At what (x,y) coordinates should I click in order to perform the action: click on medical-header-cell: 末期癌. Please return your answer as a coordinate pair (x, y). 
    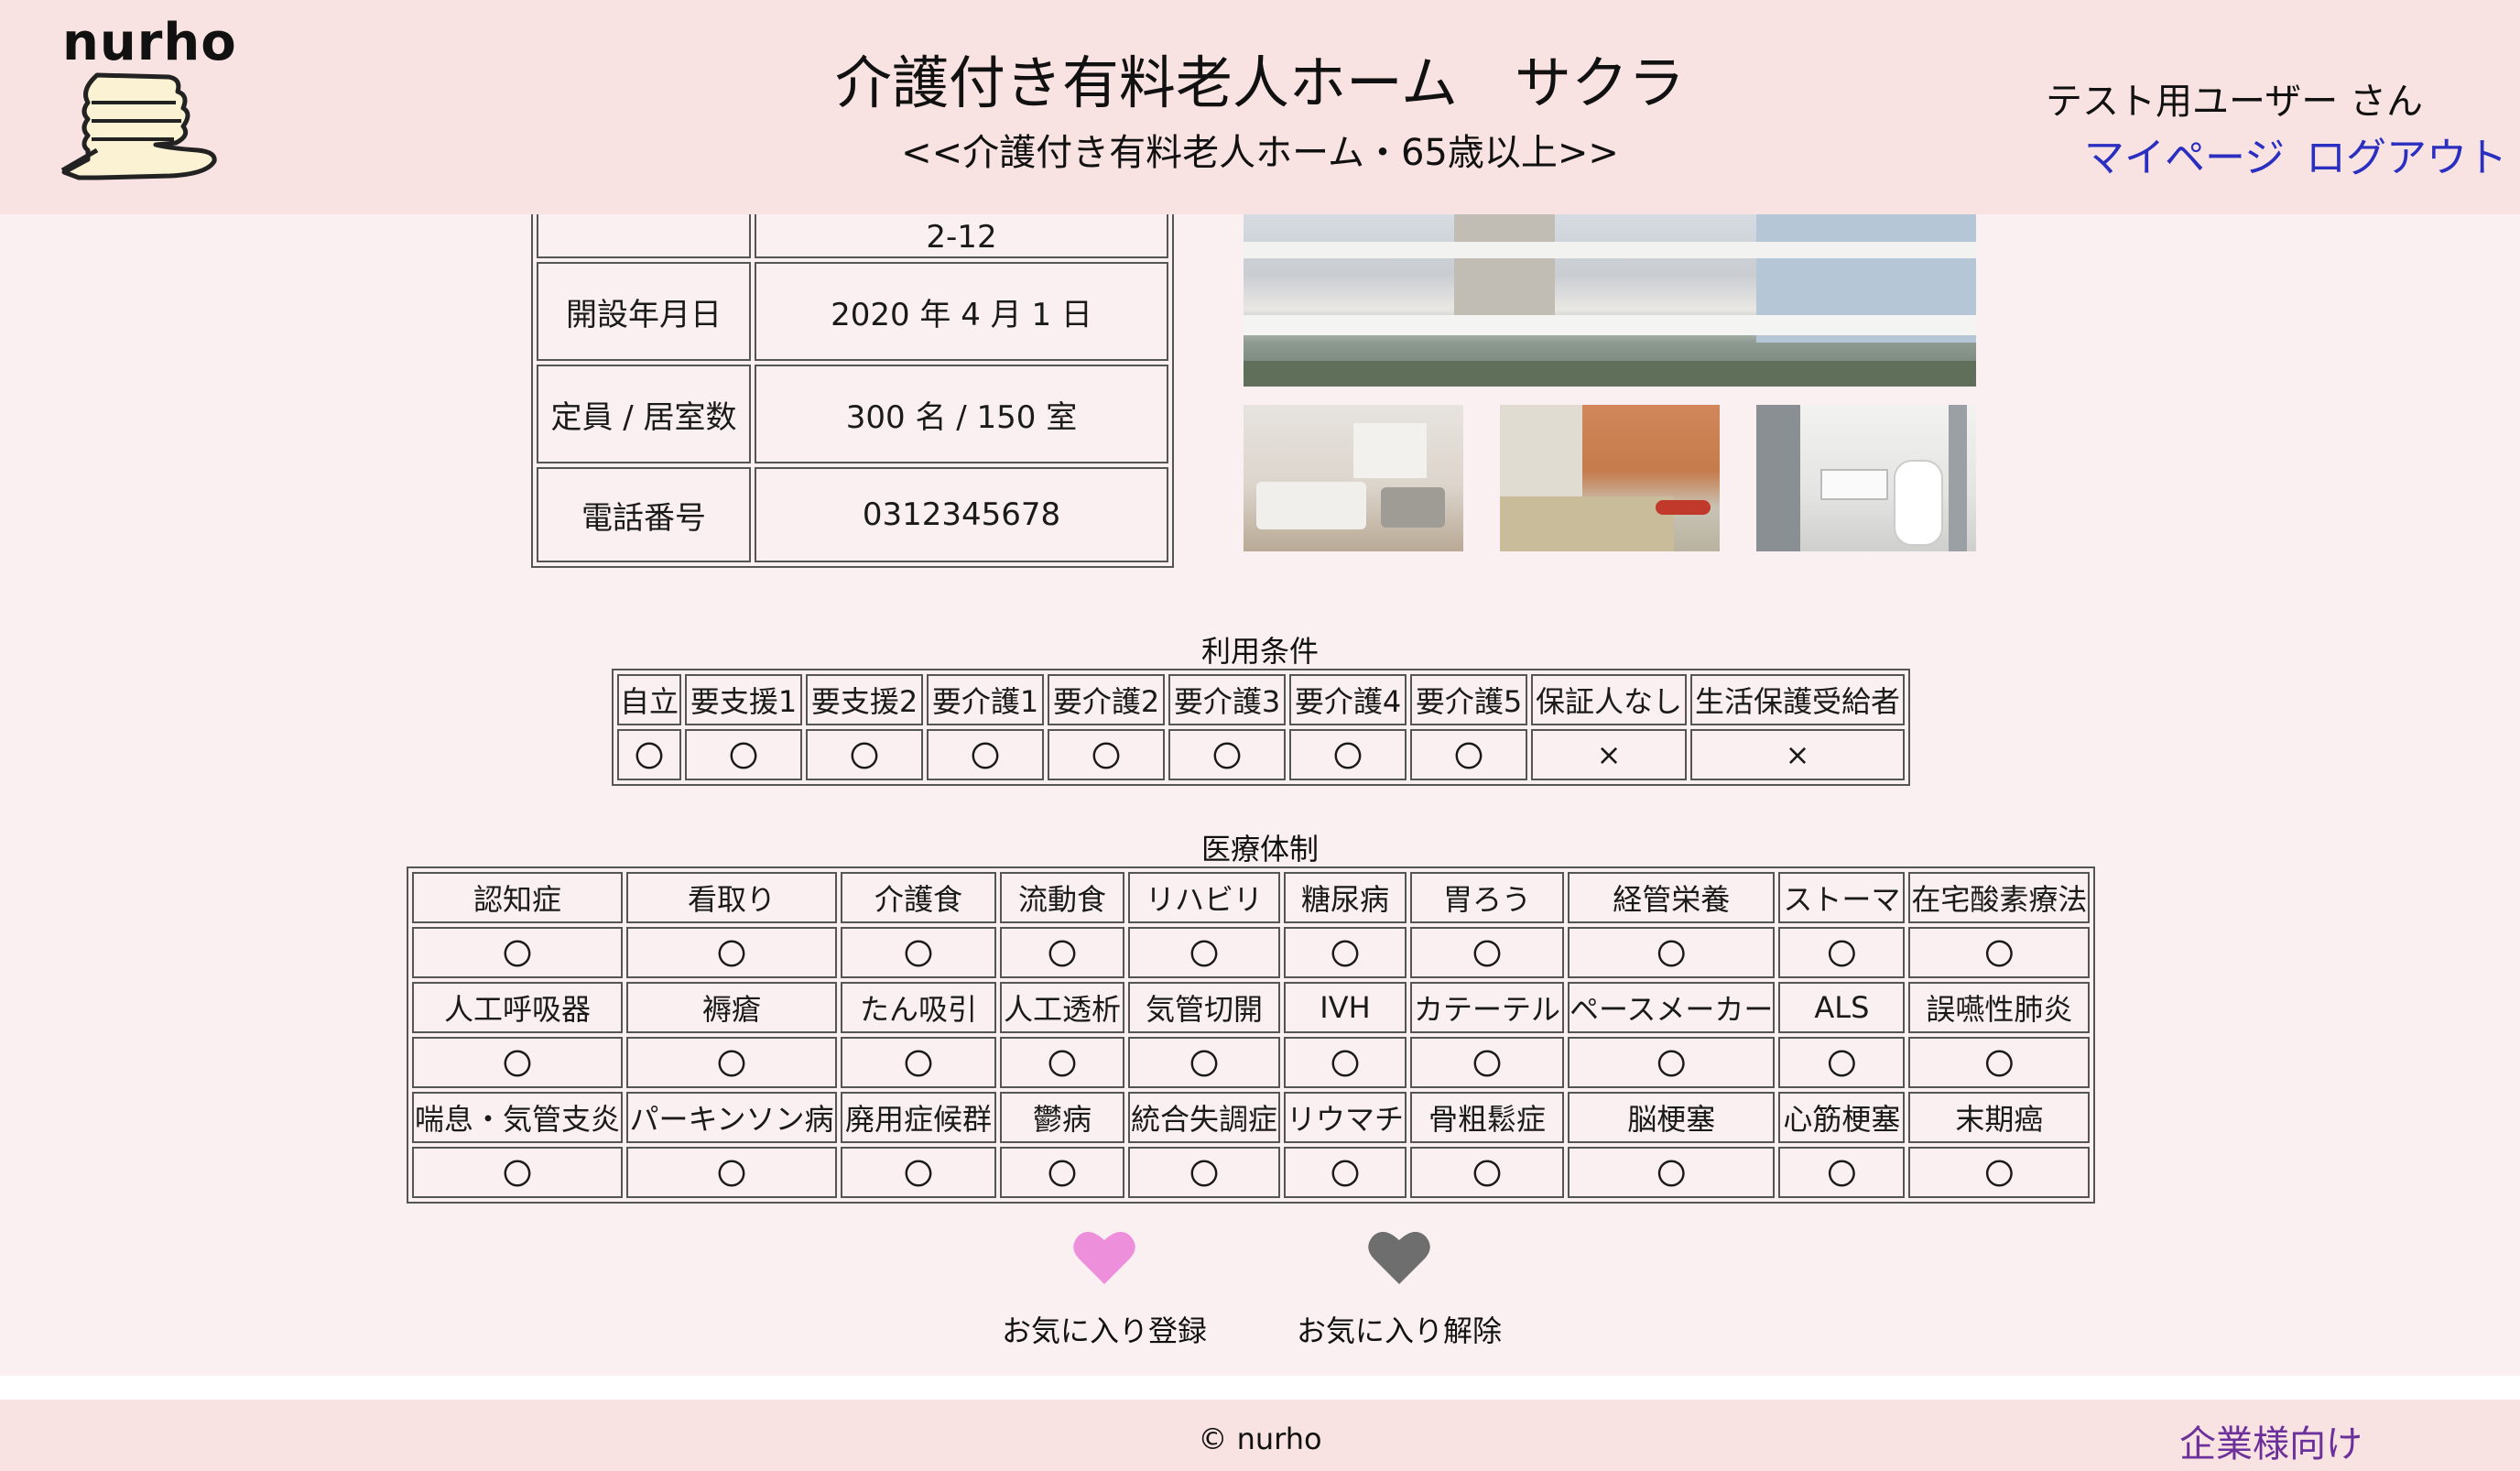
    Looking at the image, I should click on (1999, 1117).